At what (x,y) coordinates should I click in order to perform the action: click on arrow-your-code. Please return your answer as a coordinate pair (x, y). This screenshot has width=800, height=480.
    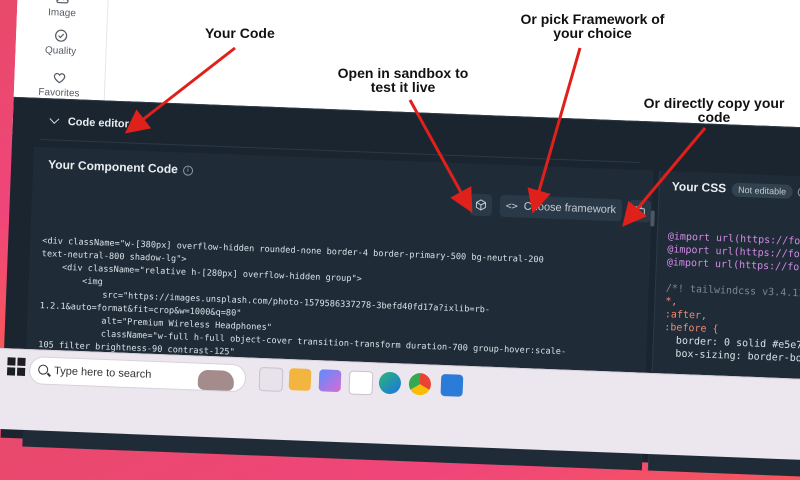
    Looking at the image, I should click on (180, 90).